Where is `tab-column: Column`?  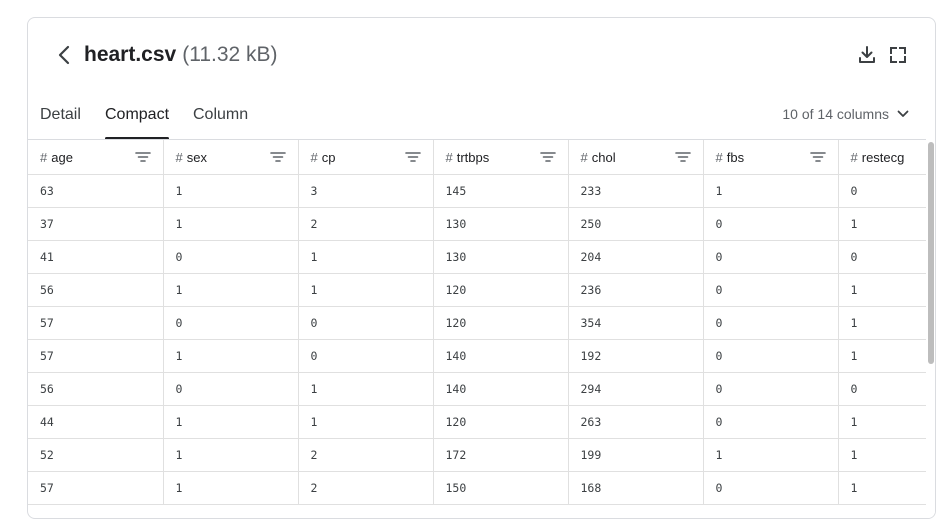
tab-column: Column is located at coordinates (220, 115).